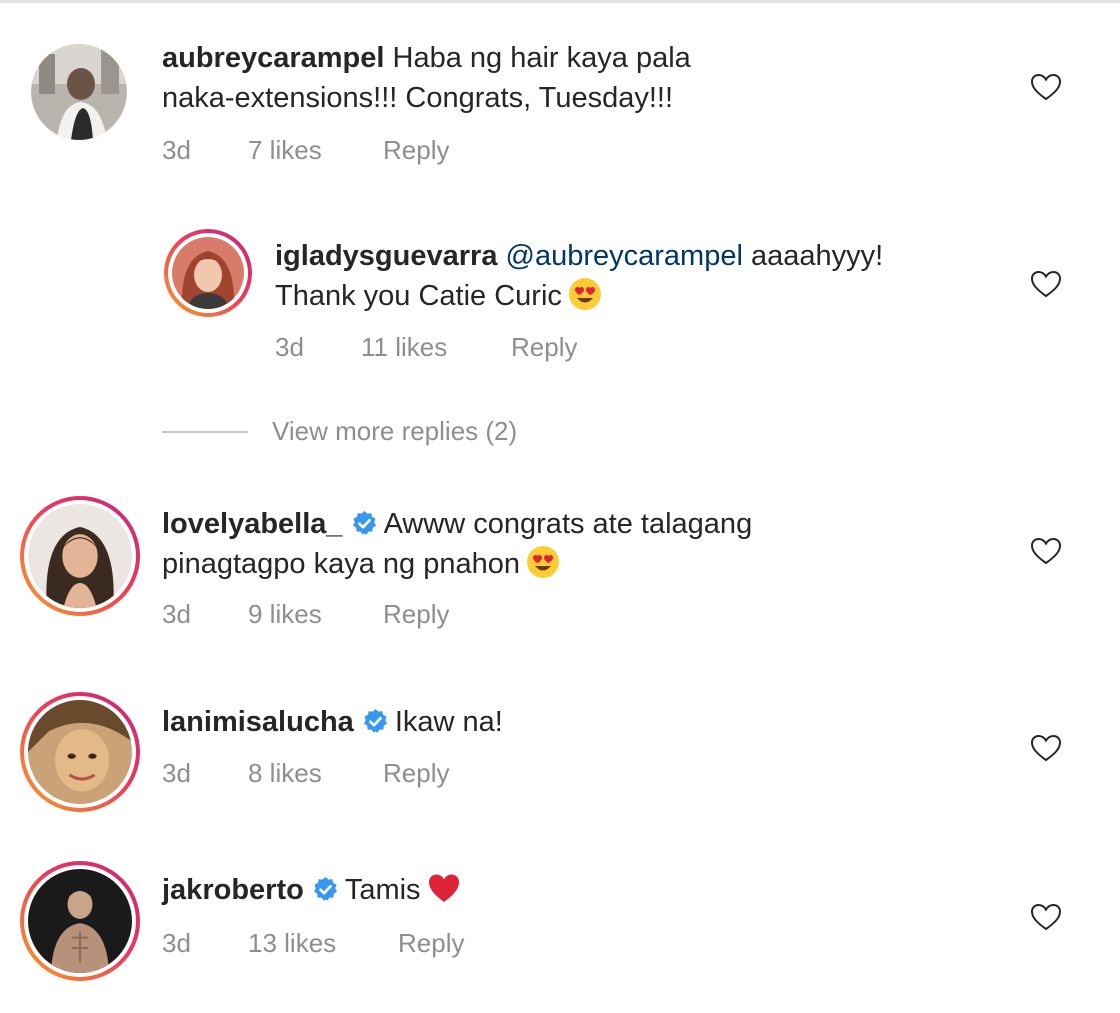  I want to click on comment-text: lanimisalucha Ikaw na!, so click(572, 722).